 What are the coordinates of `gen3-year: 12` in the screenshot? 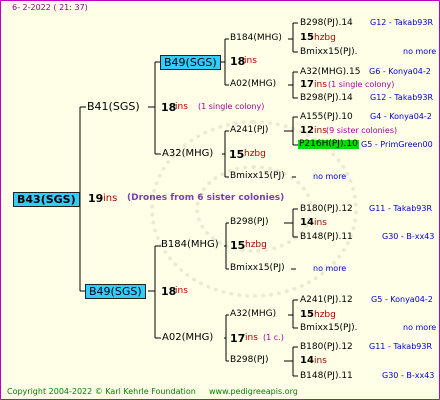 It's located at (307, 130).